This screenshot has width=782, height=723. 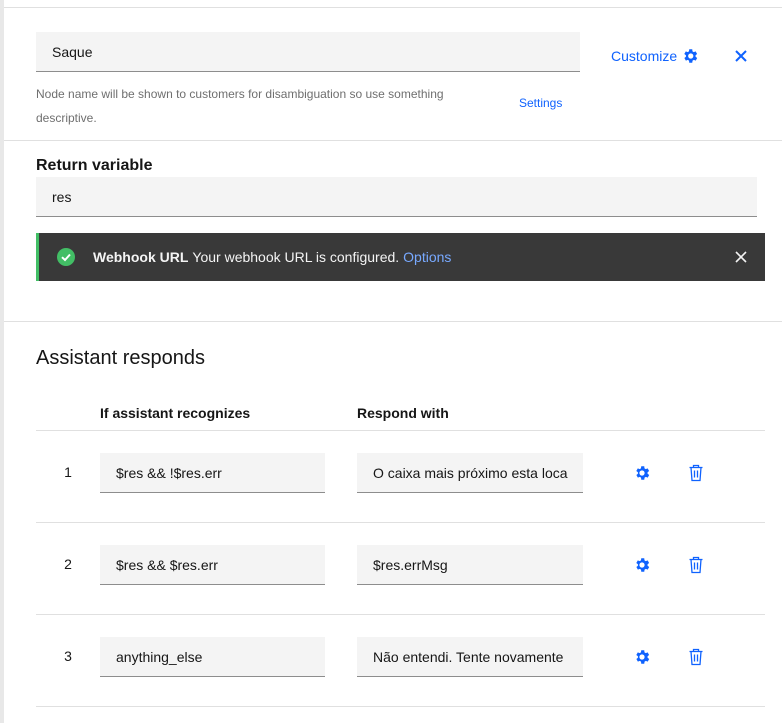 I want to click on row-number: 2, so click(x=68, y=564).